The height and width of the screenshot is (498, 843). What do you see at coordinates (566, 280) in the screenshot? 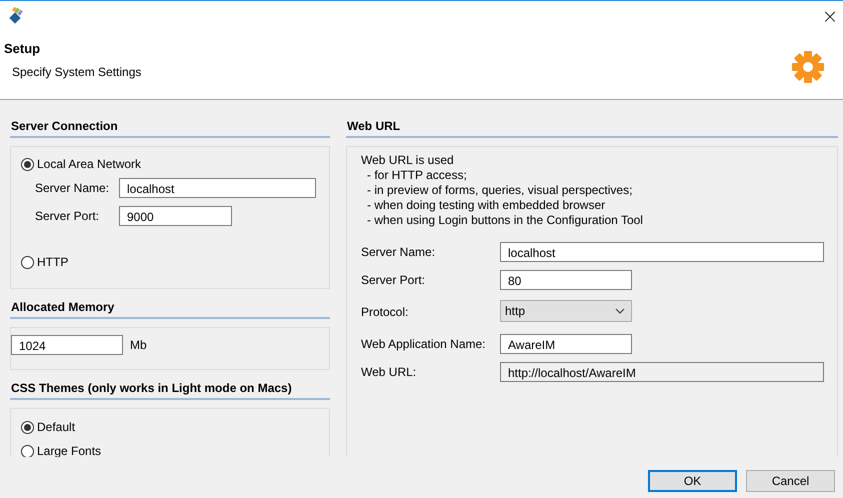
I see `input-field: 80` at bounding box center [566, 280].